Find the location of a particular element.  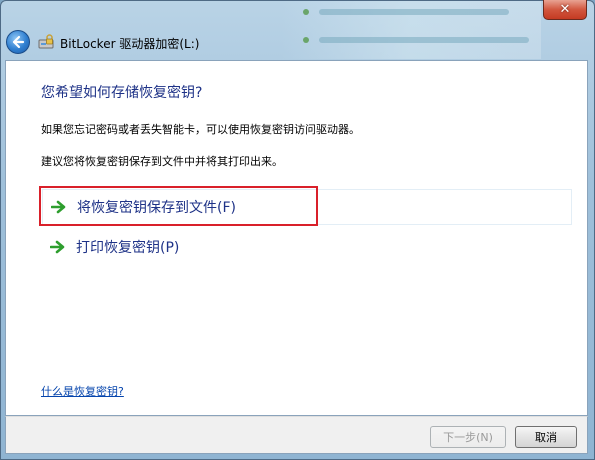

print-key-label: 打印恢复密钥(P) is located at coordinates (128, 248).